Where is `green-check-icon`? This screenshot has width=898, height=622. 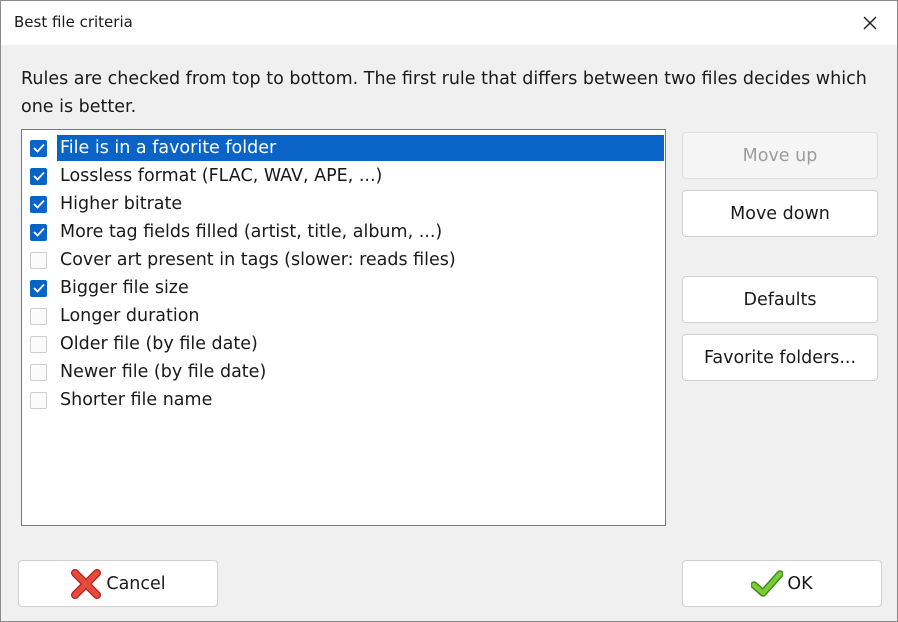 green-check-icon is located at coordinates (767, 583).